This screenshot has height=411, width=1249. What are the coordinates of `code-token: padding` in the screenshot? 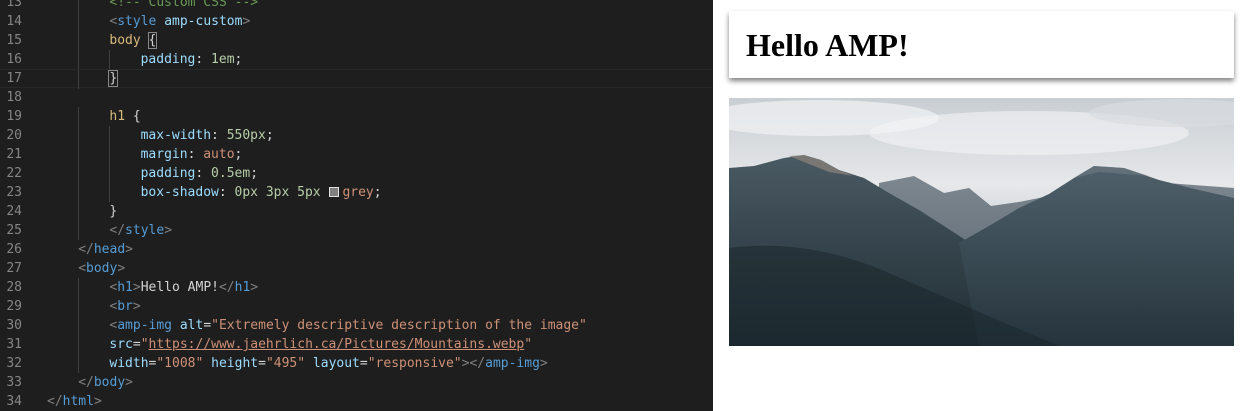 It's located at (168, 173).